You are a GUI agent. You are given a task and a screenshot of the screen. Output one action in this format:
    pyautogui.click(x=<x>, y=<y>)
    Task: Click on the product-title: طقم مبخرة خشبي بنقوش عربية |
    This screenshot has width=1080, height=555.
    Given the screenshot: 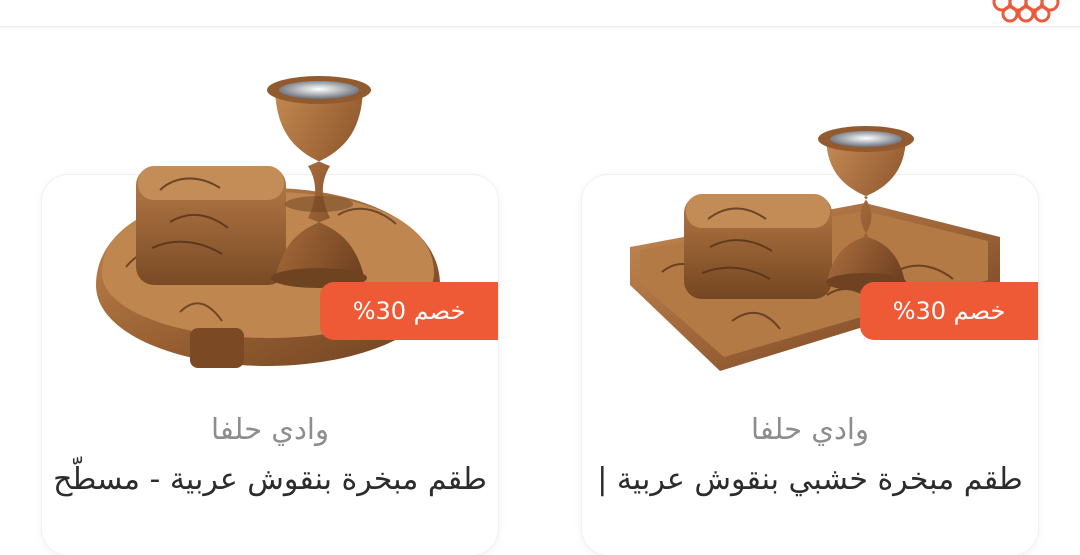 What is the action you would take?
    pyautogui.click(x=810, y=480)
    